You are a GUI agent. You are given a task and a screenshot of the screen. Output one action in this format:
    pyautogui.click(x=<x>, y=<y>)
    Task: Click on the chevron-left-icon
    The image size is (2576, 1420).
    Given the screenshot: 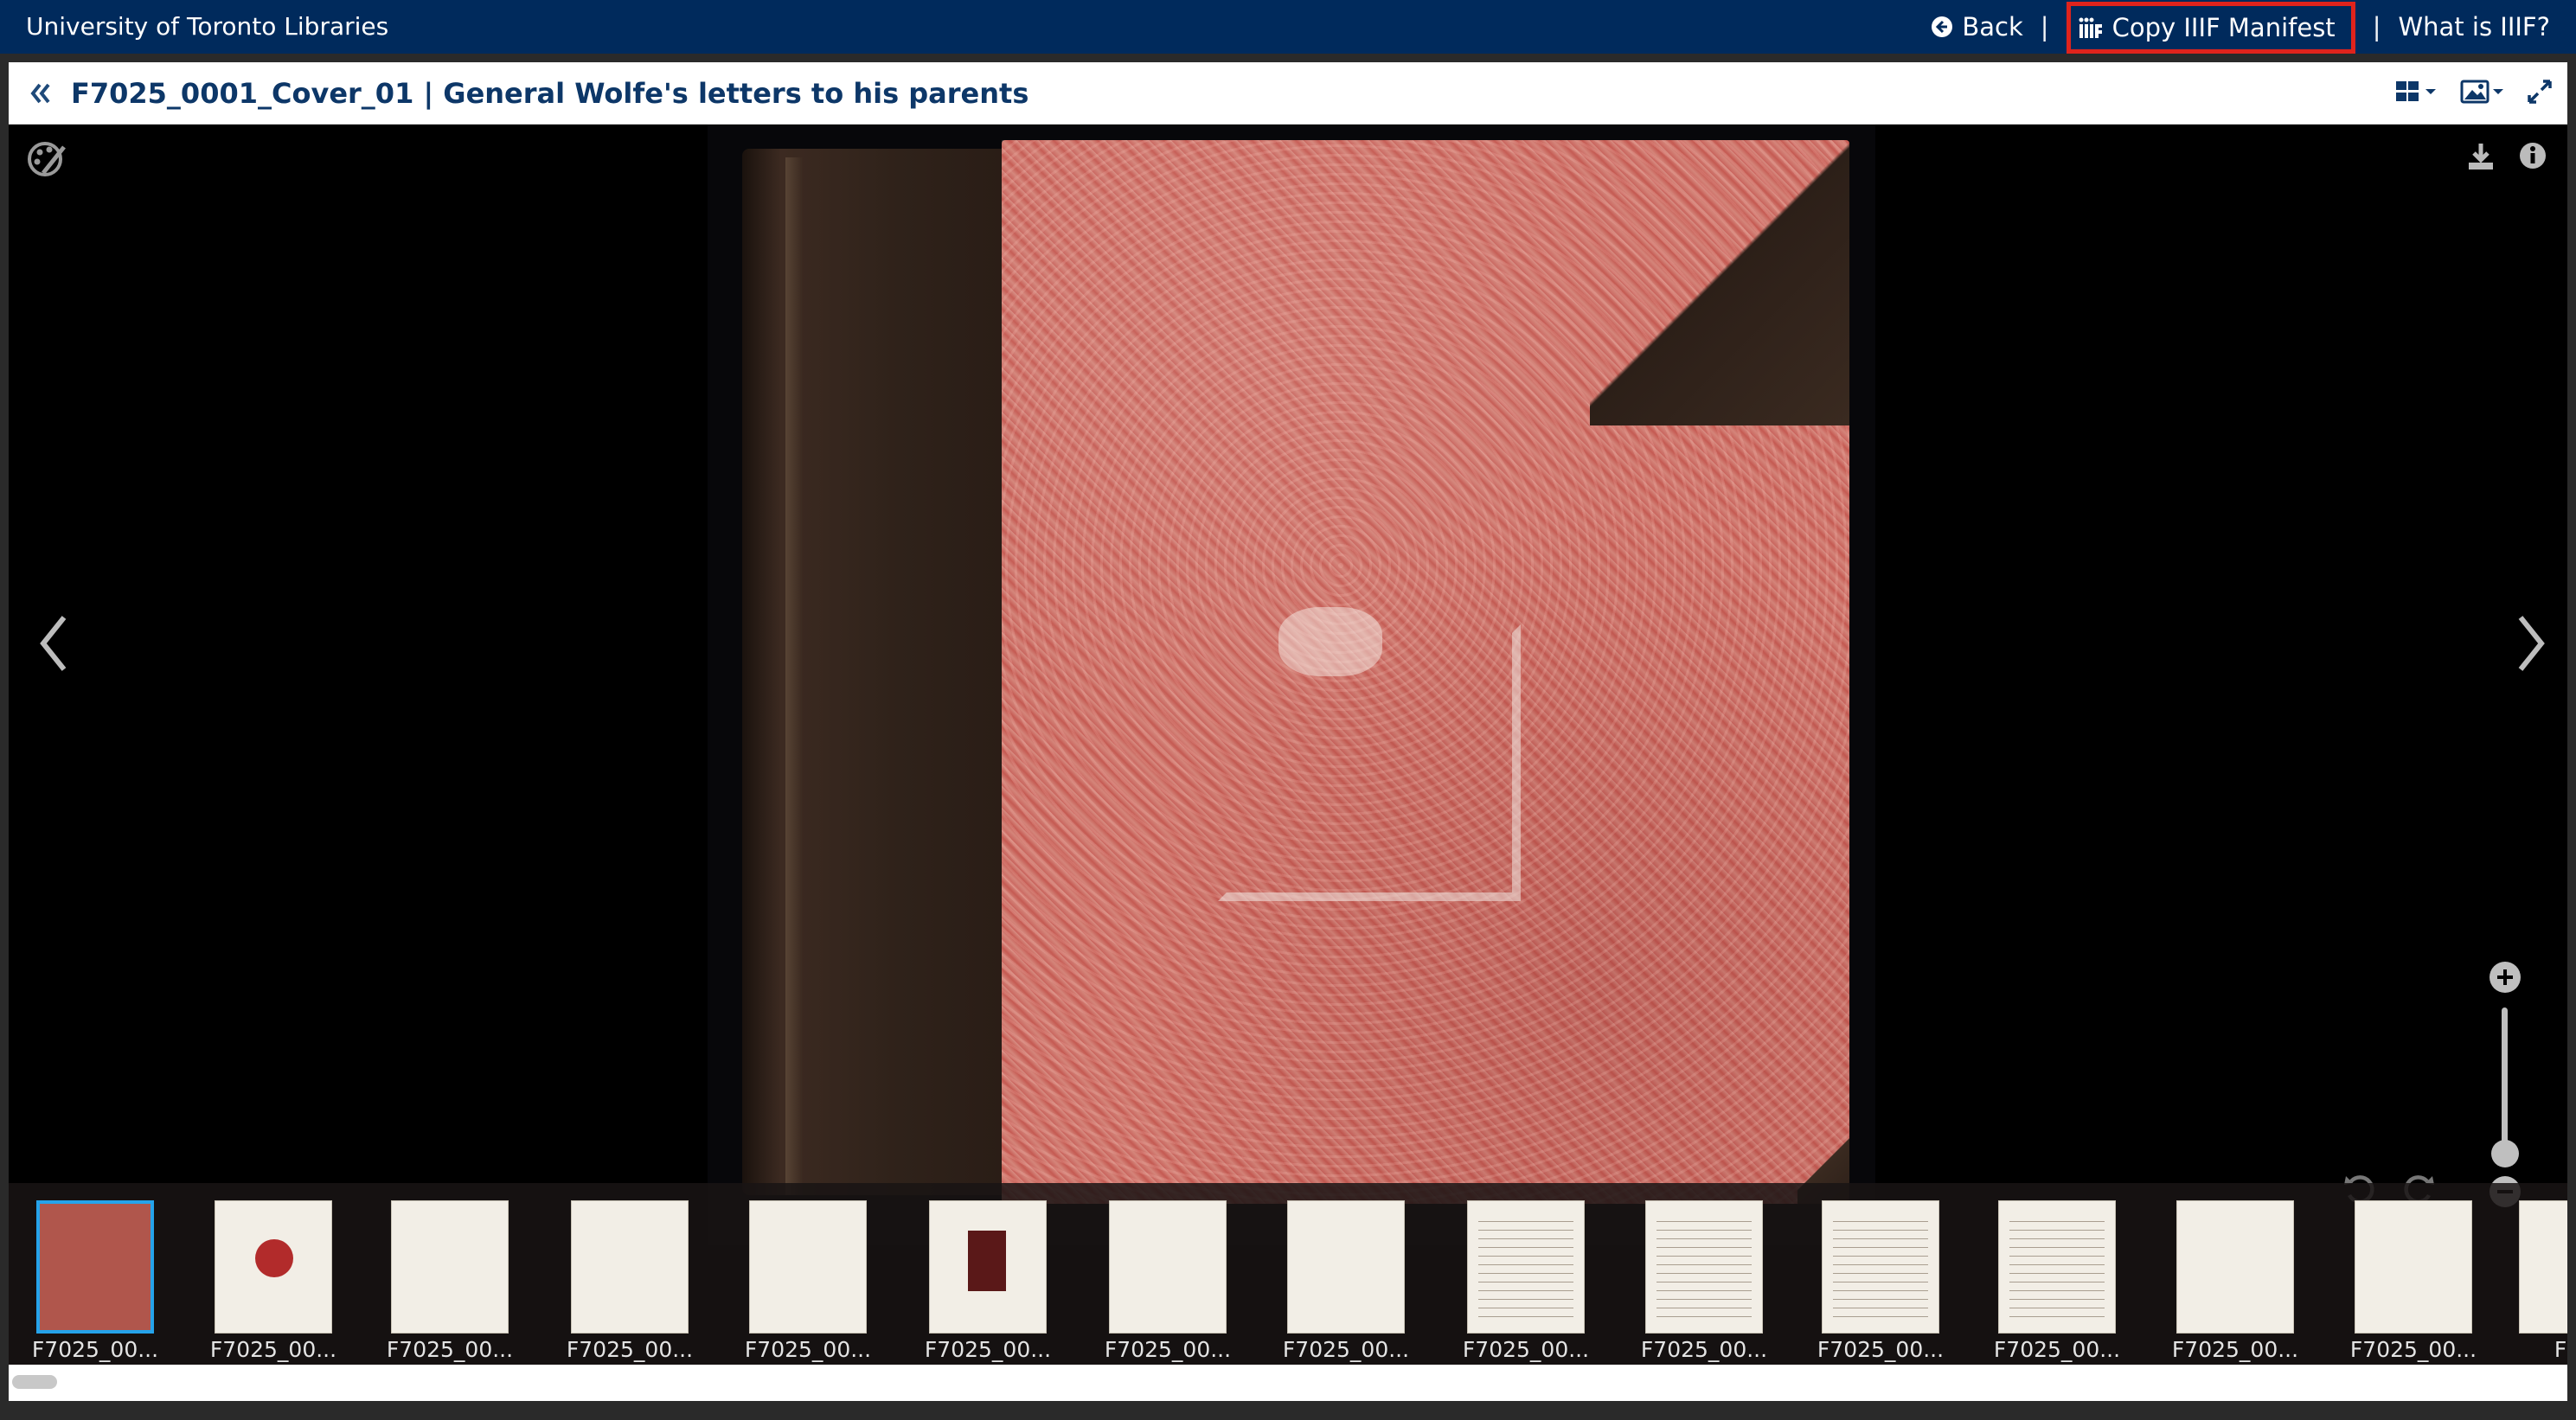 What is the action you would take?
    pyautogui.click(x=53, y=643)
    